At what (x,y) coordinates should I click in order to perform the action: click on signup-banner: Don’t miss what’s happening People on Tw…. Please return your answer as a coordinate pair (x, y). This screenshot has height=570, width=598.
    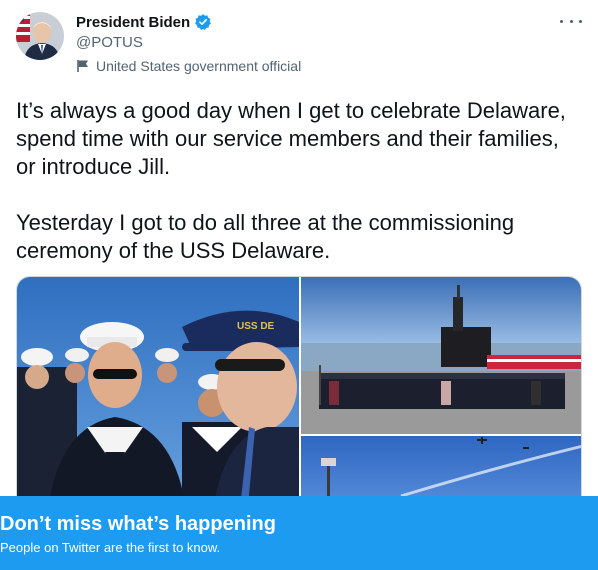
    Looking at the image, I should click on (299, 533).